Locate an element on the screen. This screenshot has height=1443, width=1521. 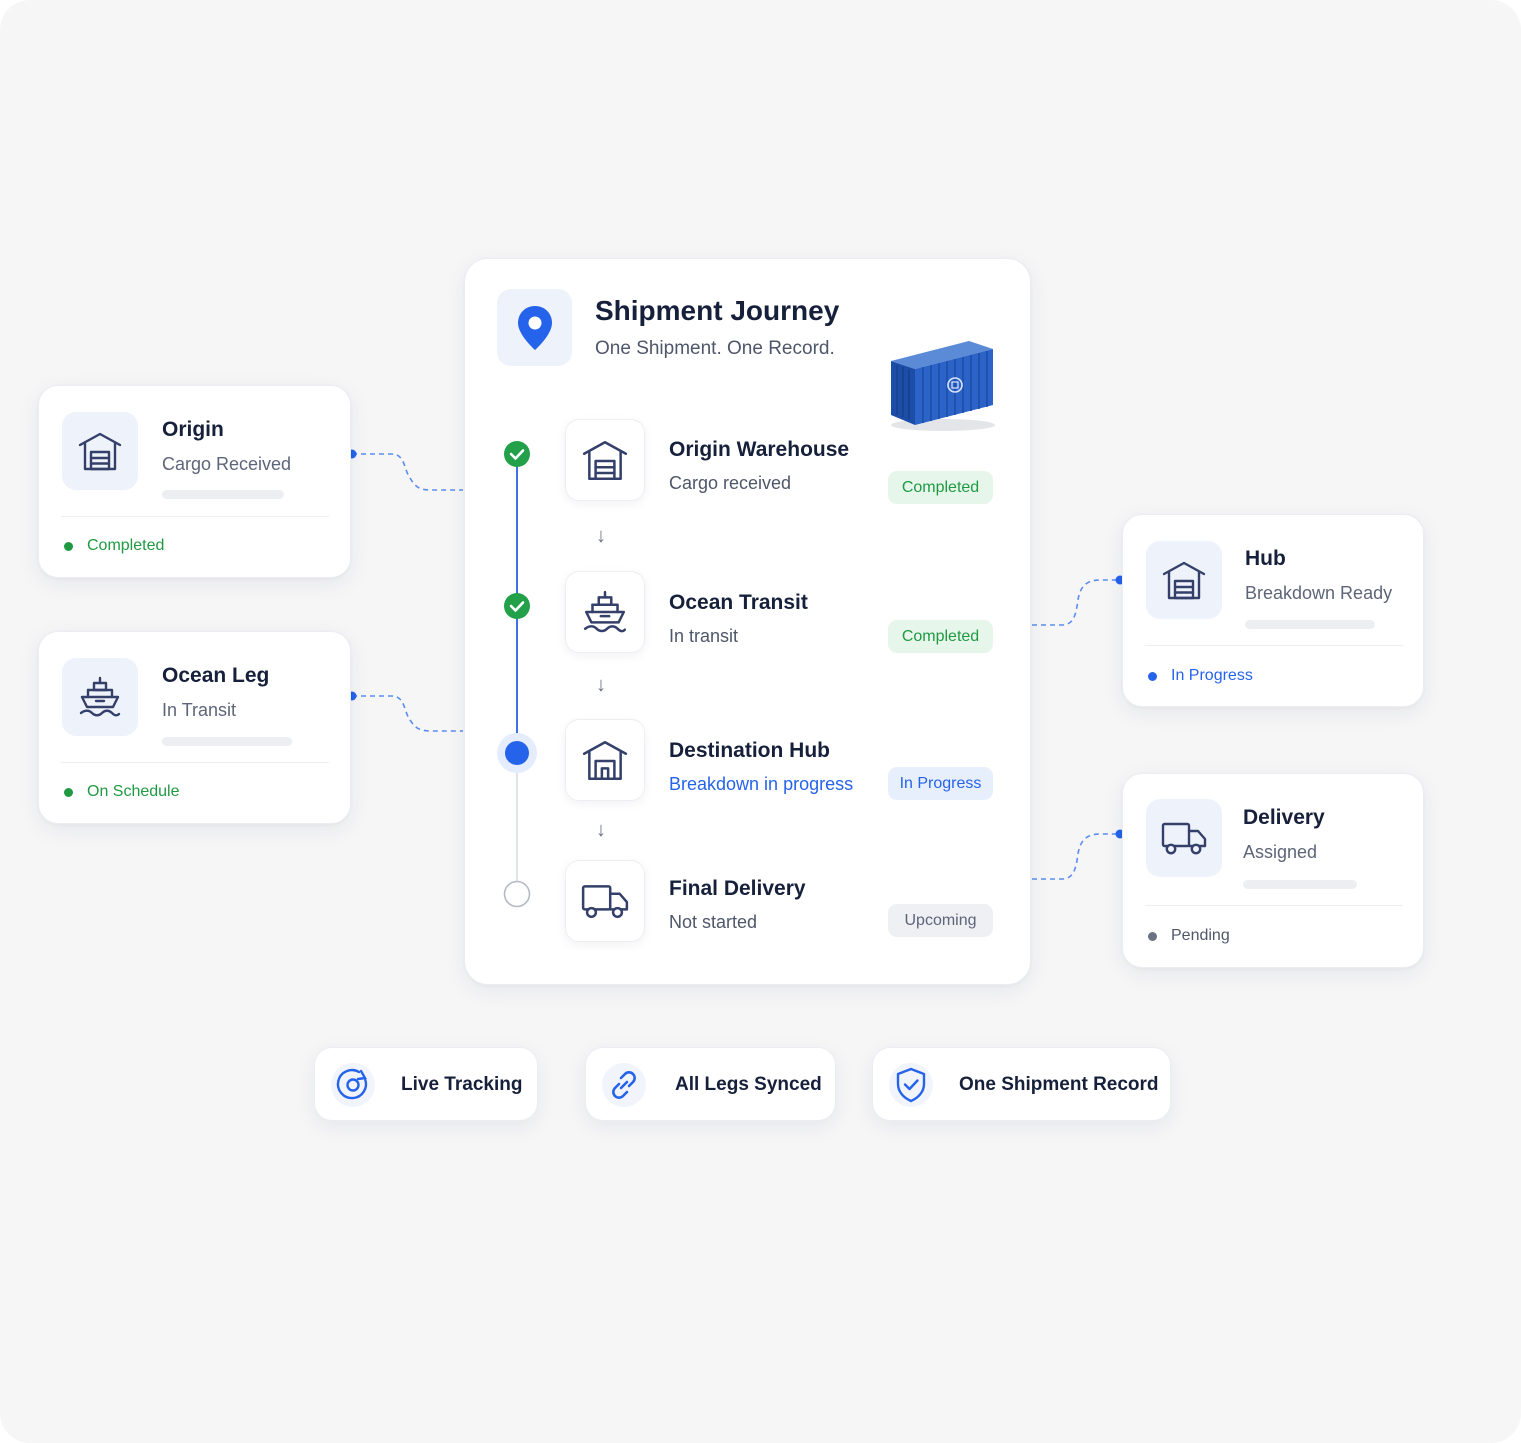
step-title: Destination Hub is located at coordinates (749, 750).